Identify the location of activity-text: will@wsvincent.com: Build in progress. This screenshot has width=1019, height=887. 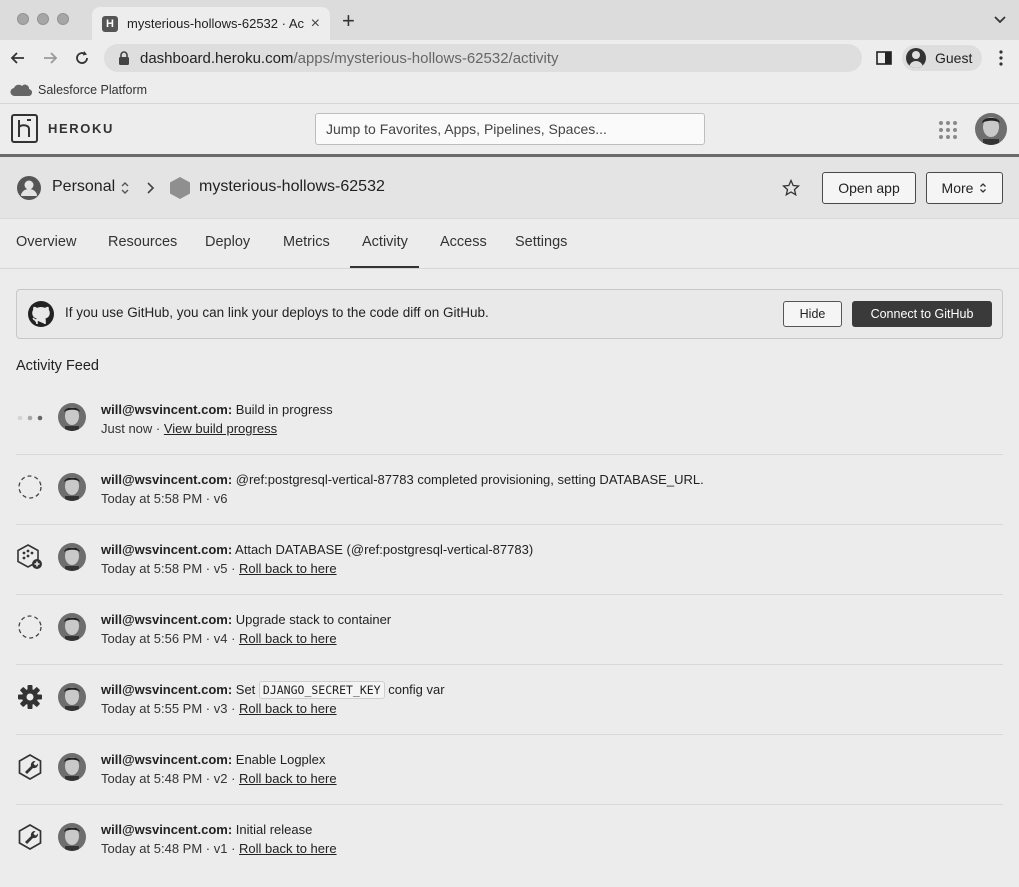
(217, 409).